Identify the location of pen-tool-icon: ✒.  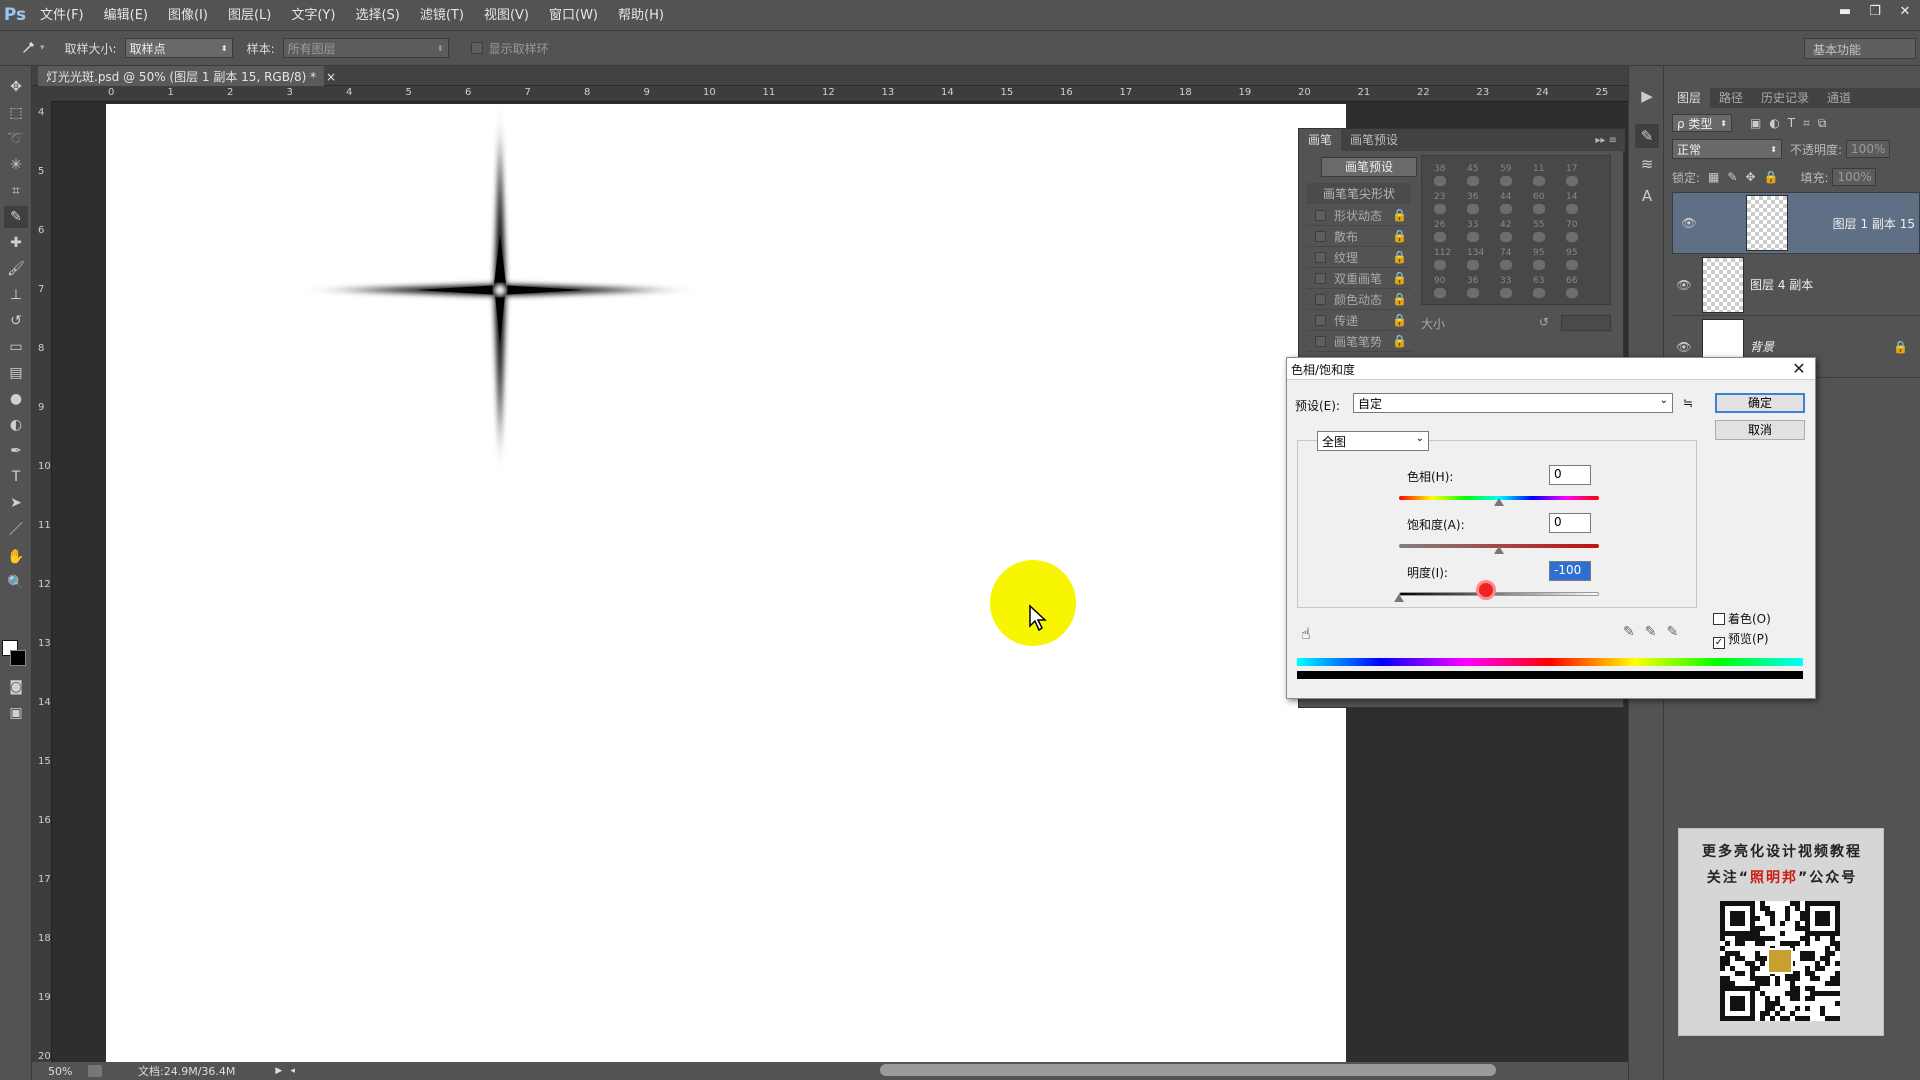
(16, 451).